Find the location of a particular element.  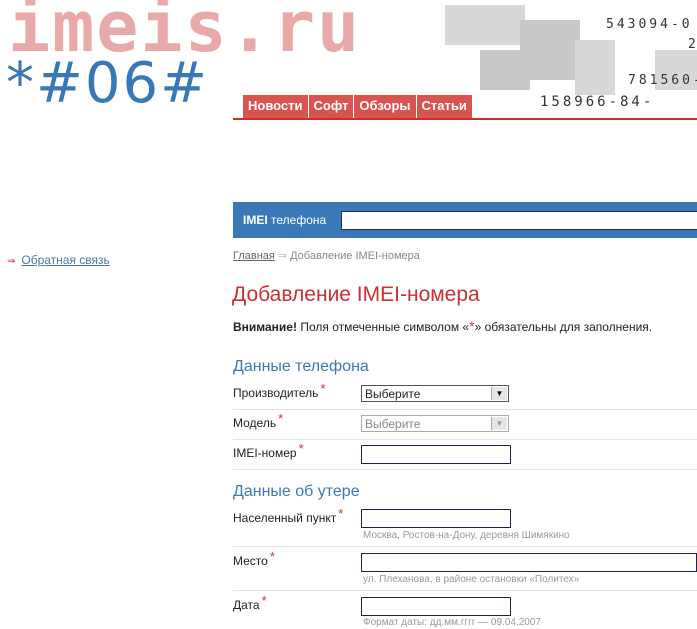

decor-number: 2 is located at coordinates (692, 44).